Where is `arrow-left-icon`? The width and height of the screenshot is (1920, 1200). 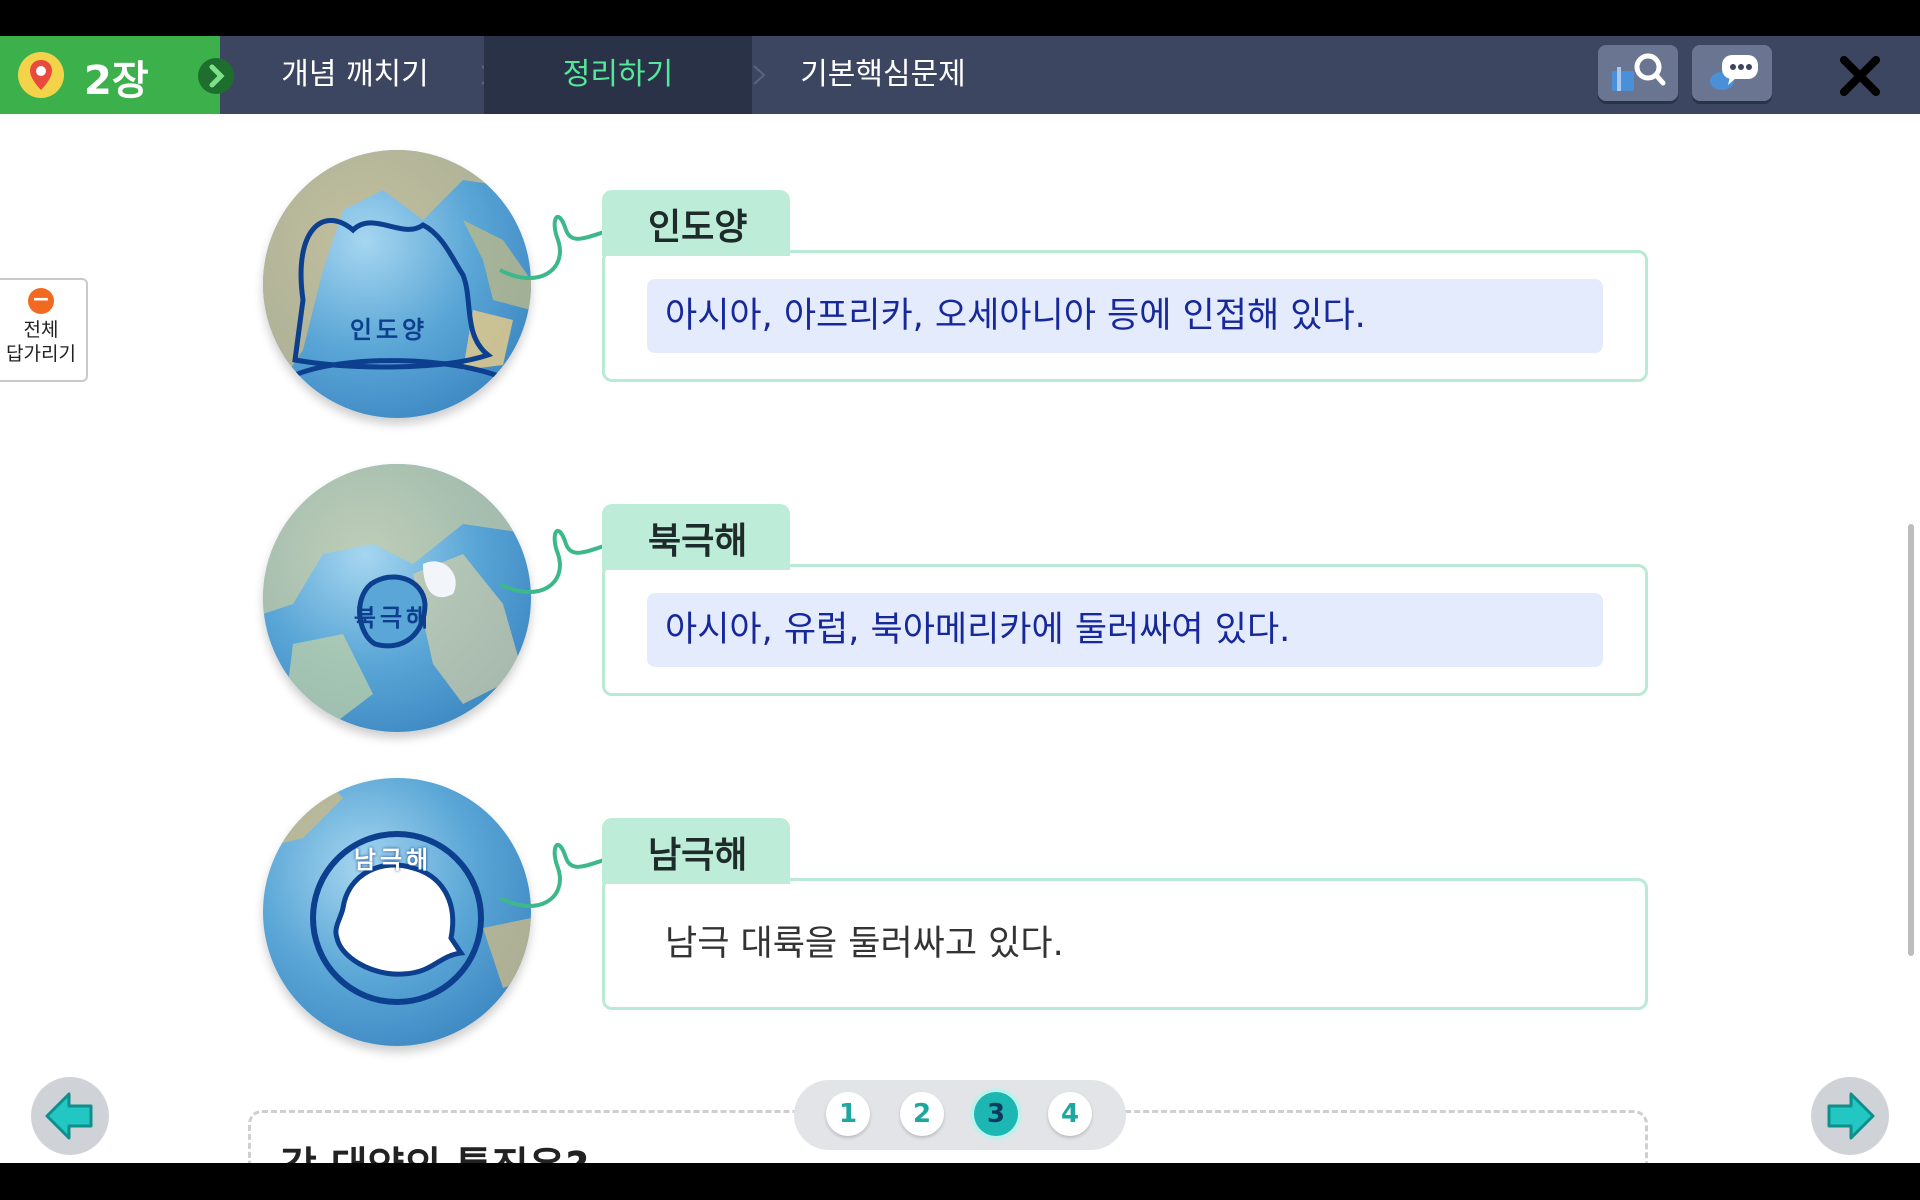 arrow-left-icon is located at coordinates (69, 1116).